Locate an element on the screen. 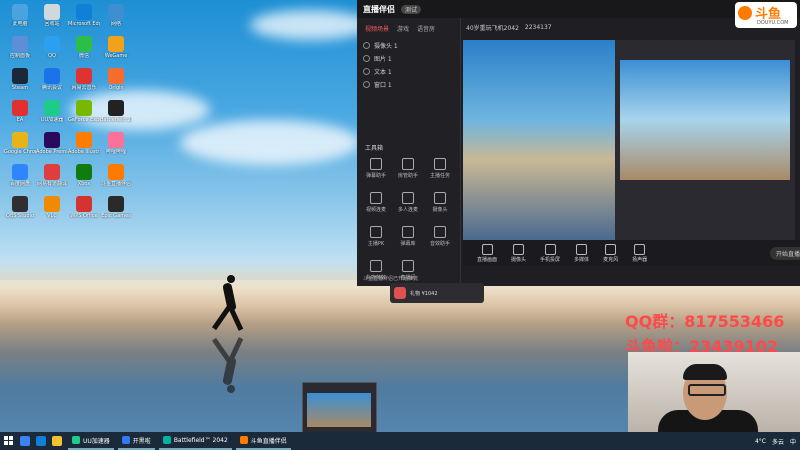  desktop-icon-label: 网易云音乐 is located at coordinates (84, 88).